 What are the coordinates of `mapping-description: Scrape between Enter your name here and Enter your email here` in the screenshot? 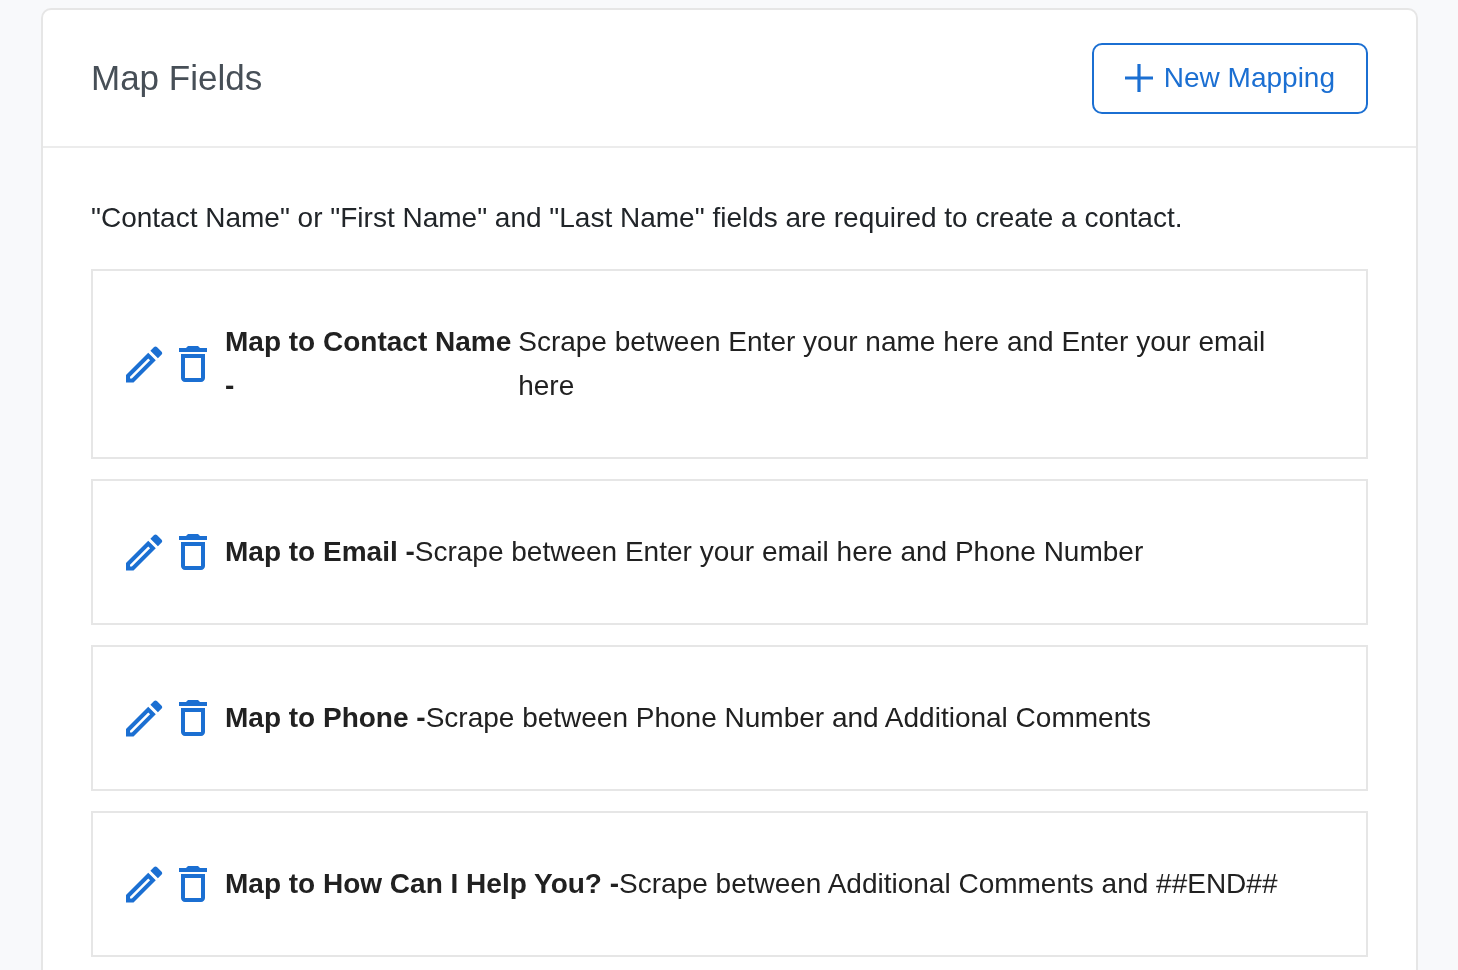 It's located at (892, 364).